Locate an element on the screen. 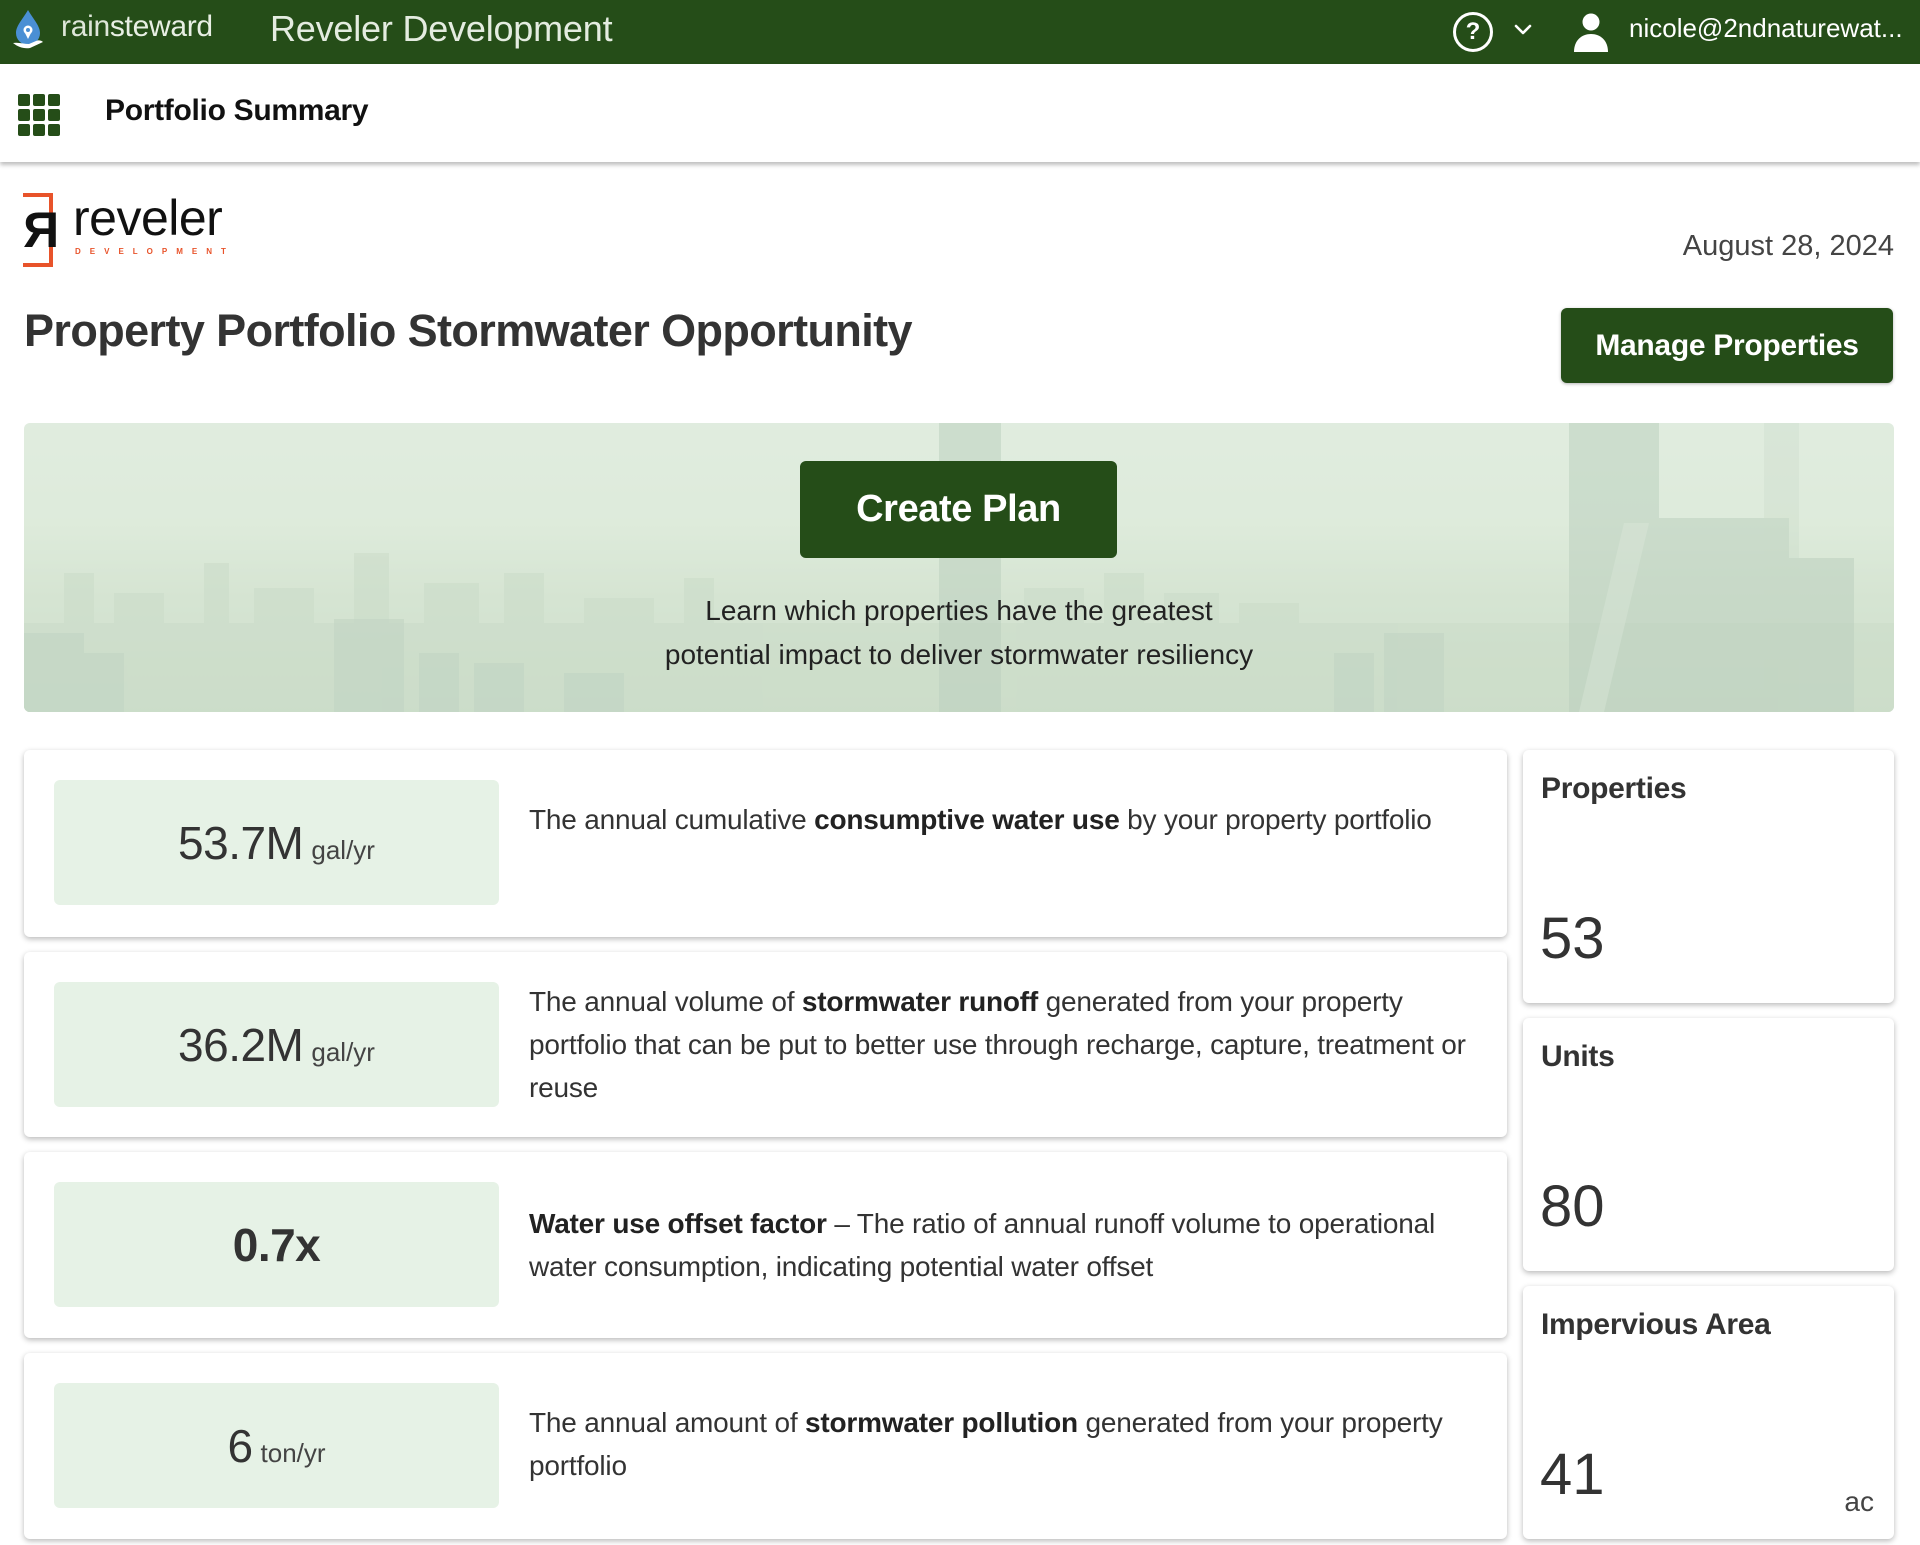 The width and height of the screenshot is (1920, 1545). metric-value-box: 6 ton/yr is located at coordinates (276, 1445).